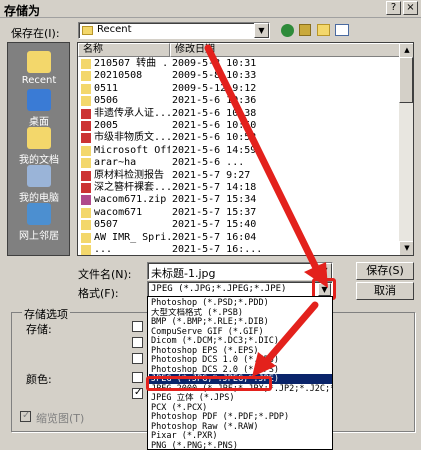 This screenshot has width=421, height=450. I want to click on file-row: Microsoft Off...2021-5-6 14:59, so click(239, 150).